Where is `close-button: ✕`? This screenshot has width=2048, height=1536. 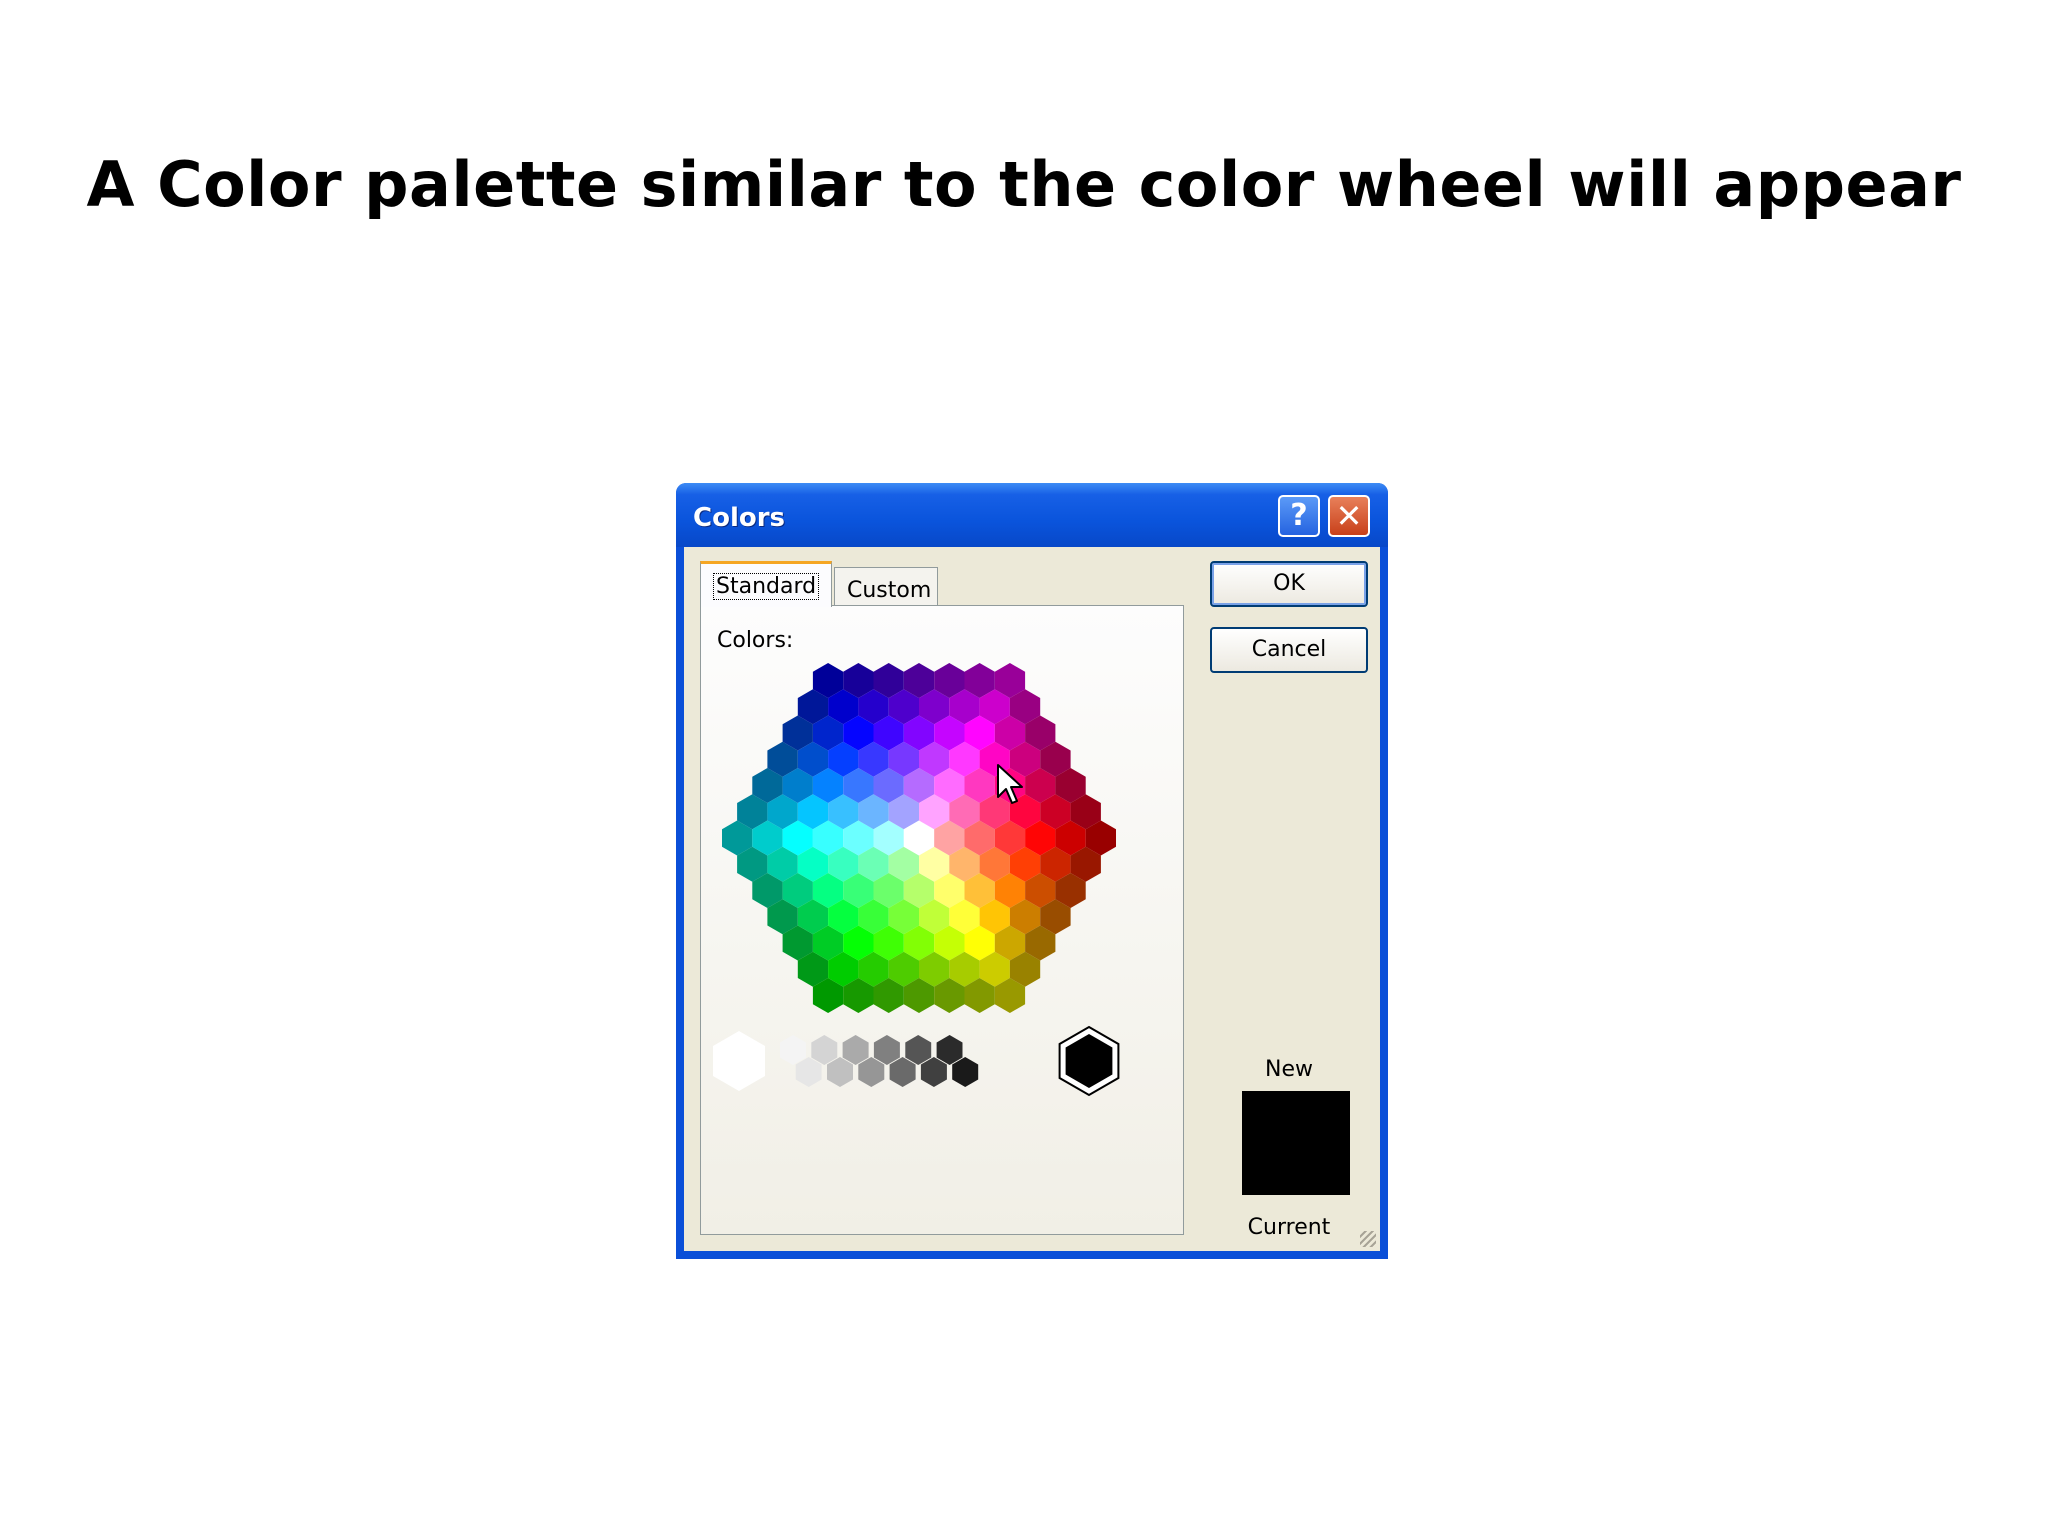
close-button: ✕ is located at coordinates (1349, 516).